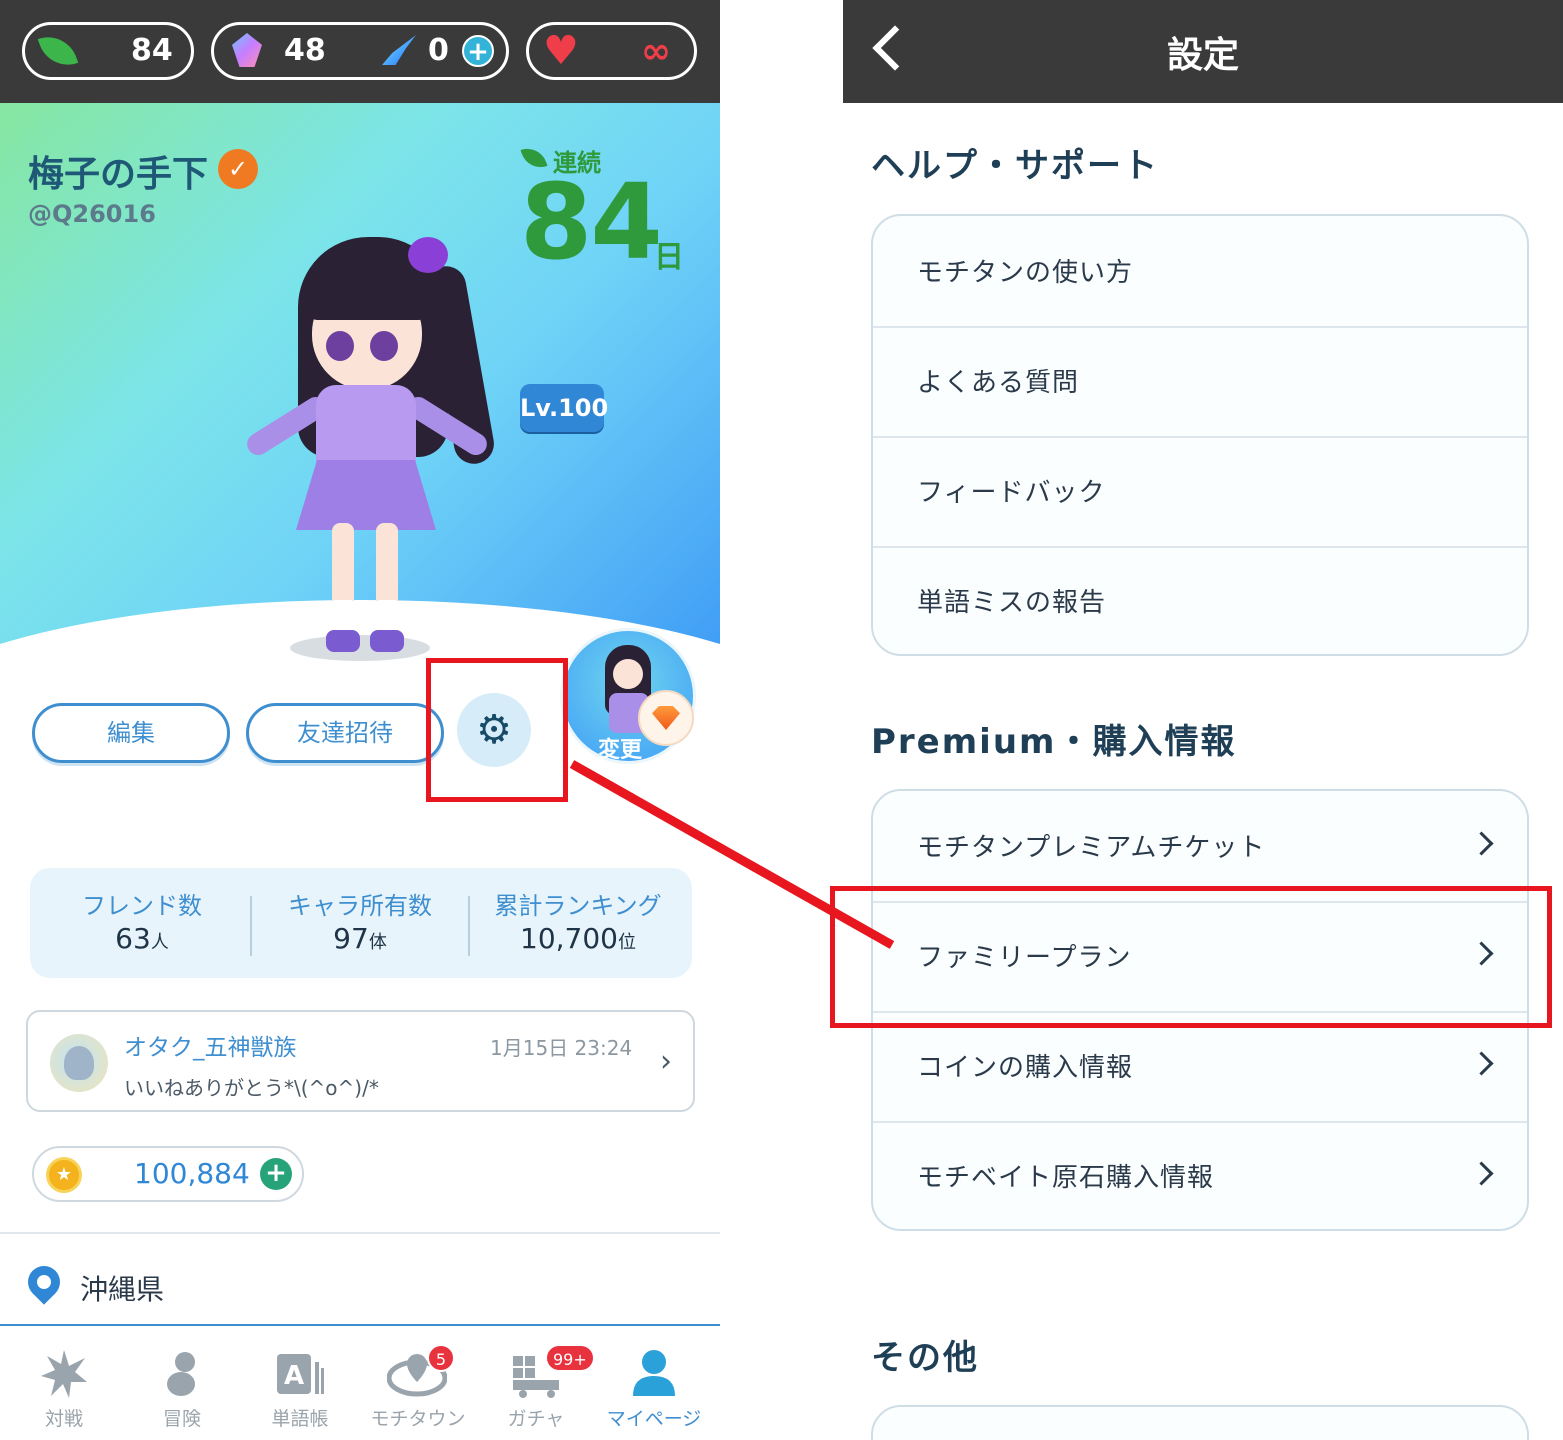 This screenshot has height=1440, width=1563. Describe the element at coordinates (536, 1383) in the screenshot. I see `tab-gacha: 99+ ガチャ` at that location.